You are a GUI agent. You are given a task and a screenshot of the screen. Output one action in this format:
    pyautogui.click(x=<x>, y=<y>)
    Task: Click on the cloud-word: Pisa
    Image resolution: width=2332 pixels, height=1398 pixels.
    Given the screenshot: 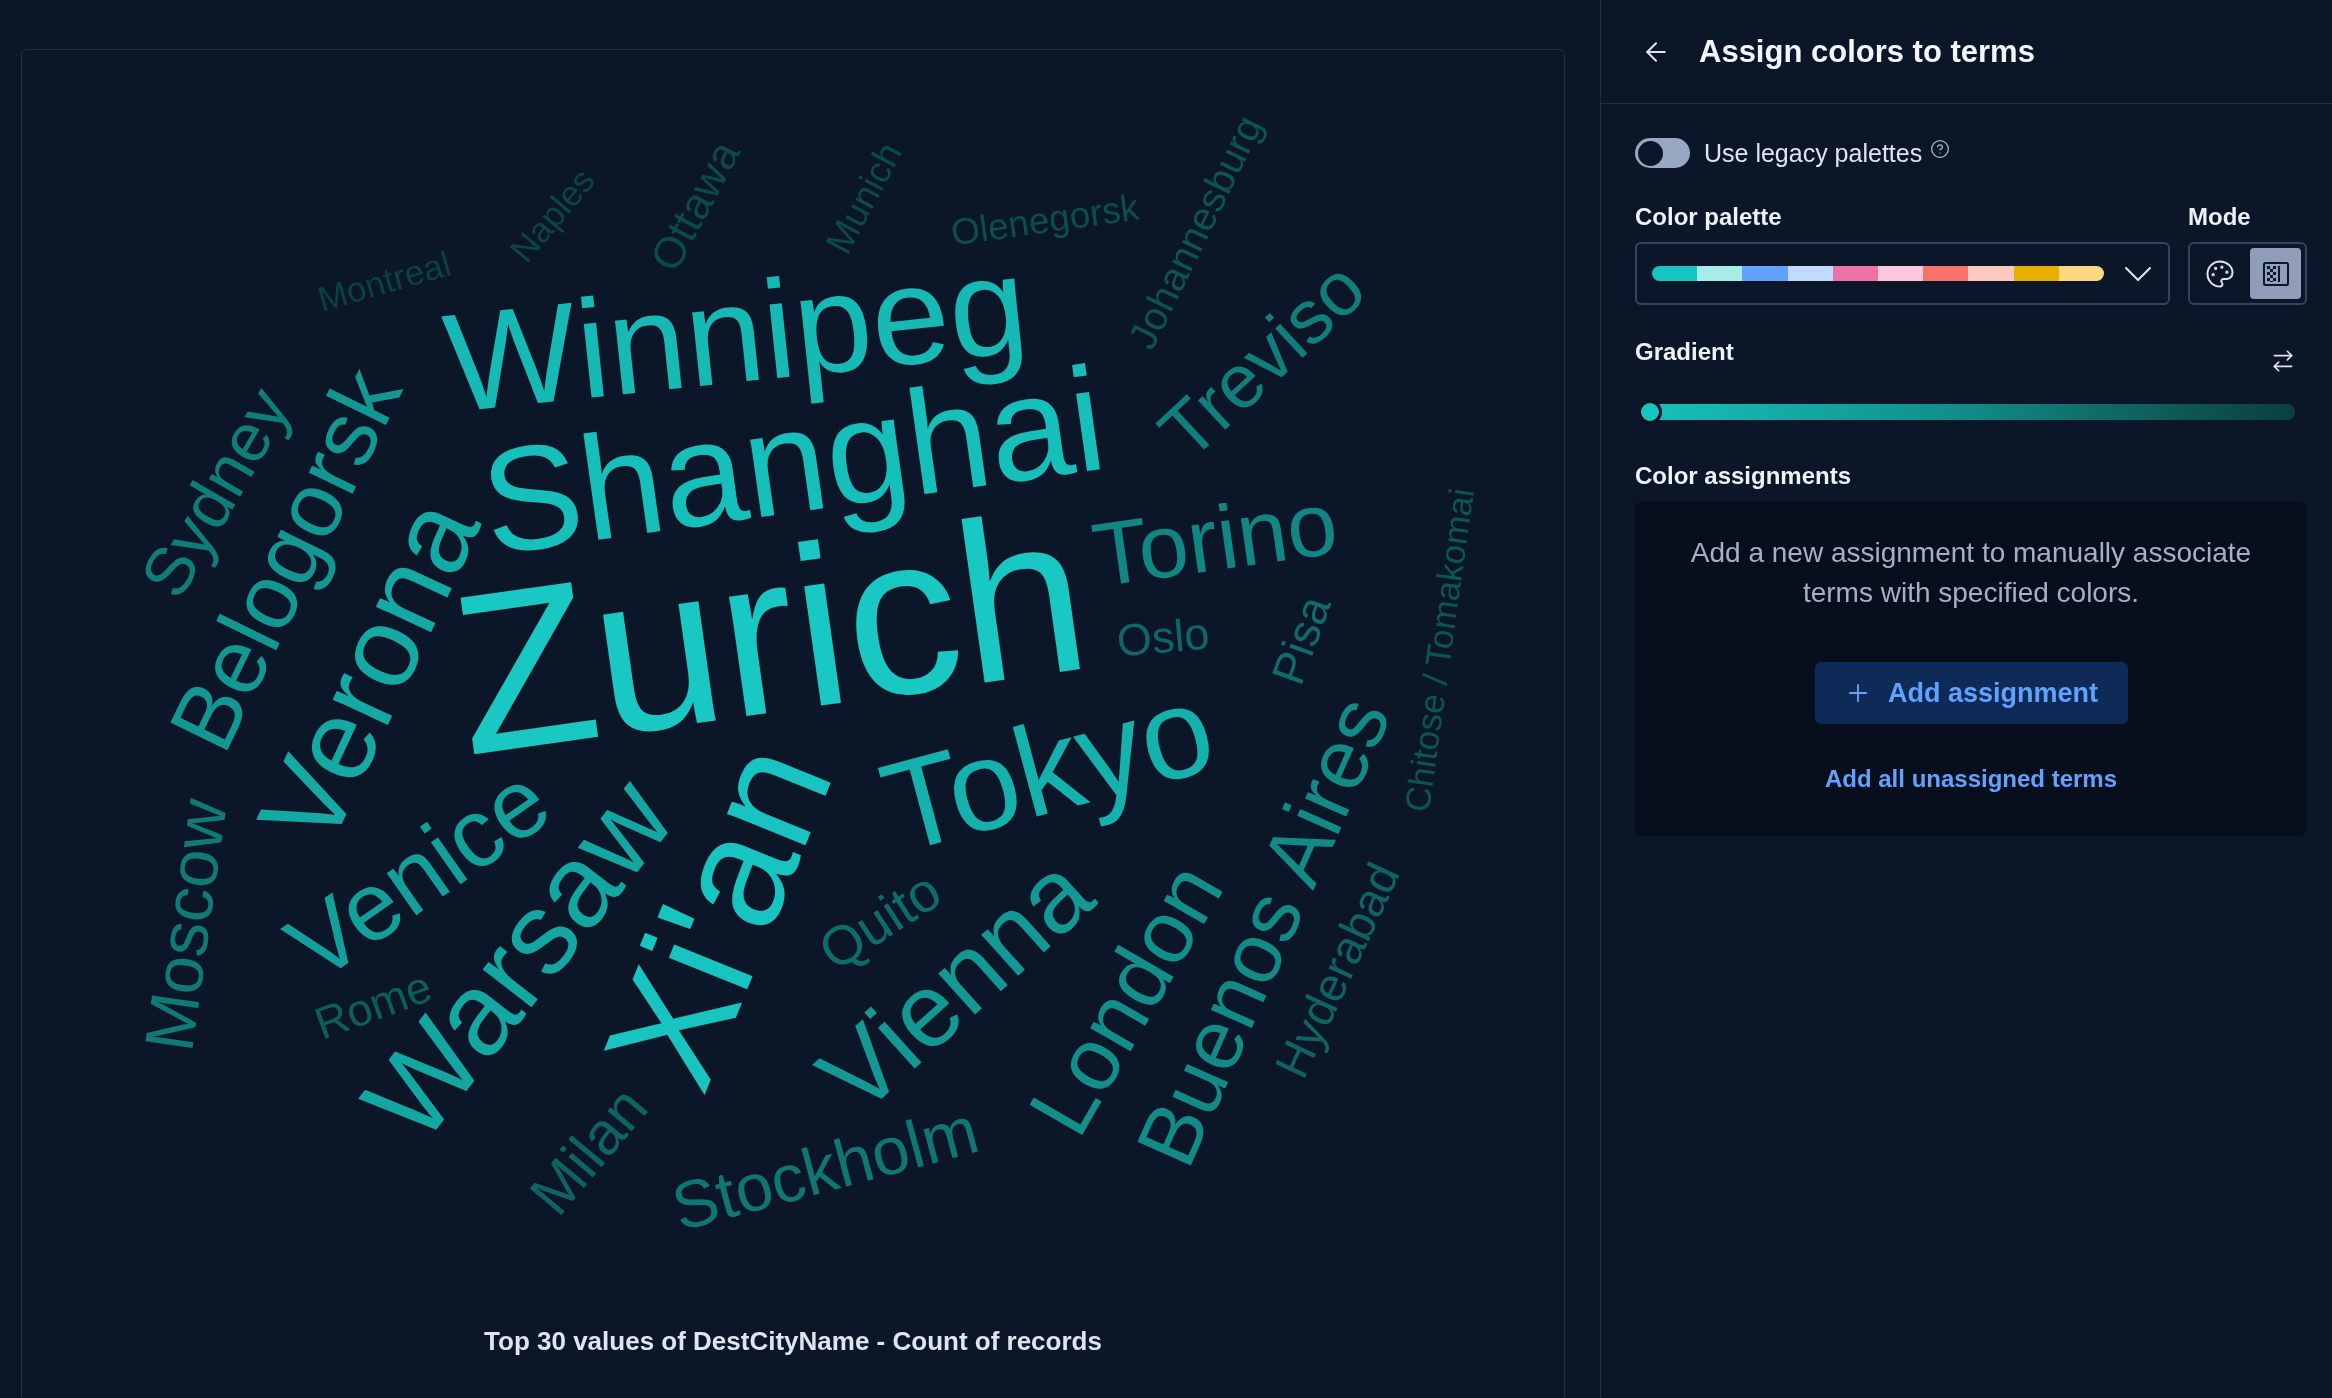 What is the action you would take?
    pyautogui.click(x=1301, y=640)
    